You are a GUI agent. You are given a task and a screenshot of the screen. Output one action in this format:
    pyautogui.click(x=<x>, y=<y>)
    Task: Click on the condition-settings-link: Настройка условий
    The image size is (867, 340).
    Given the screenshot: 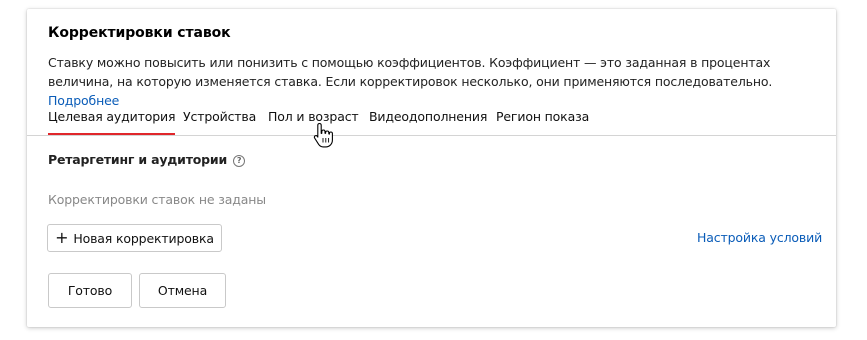 What is the action you would take?
    pyautogui.click(x=759, y=237)
    